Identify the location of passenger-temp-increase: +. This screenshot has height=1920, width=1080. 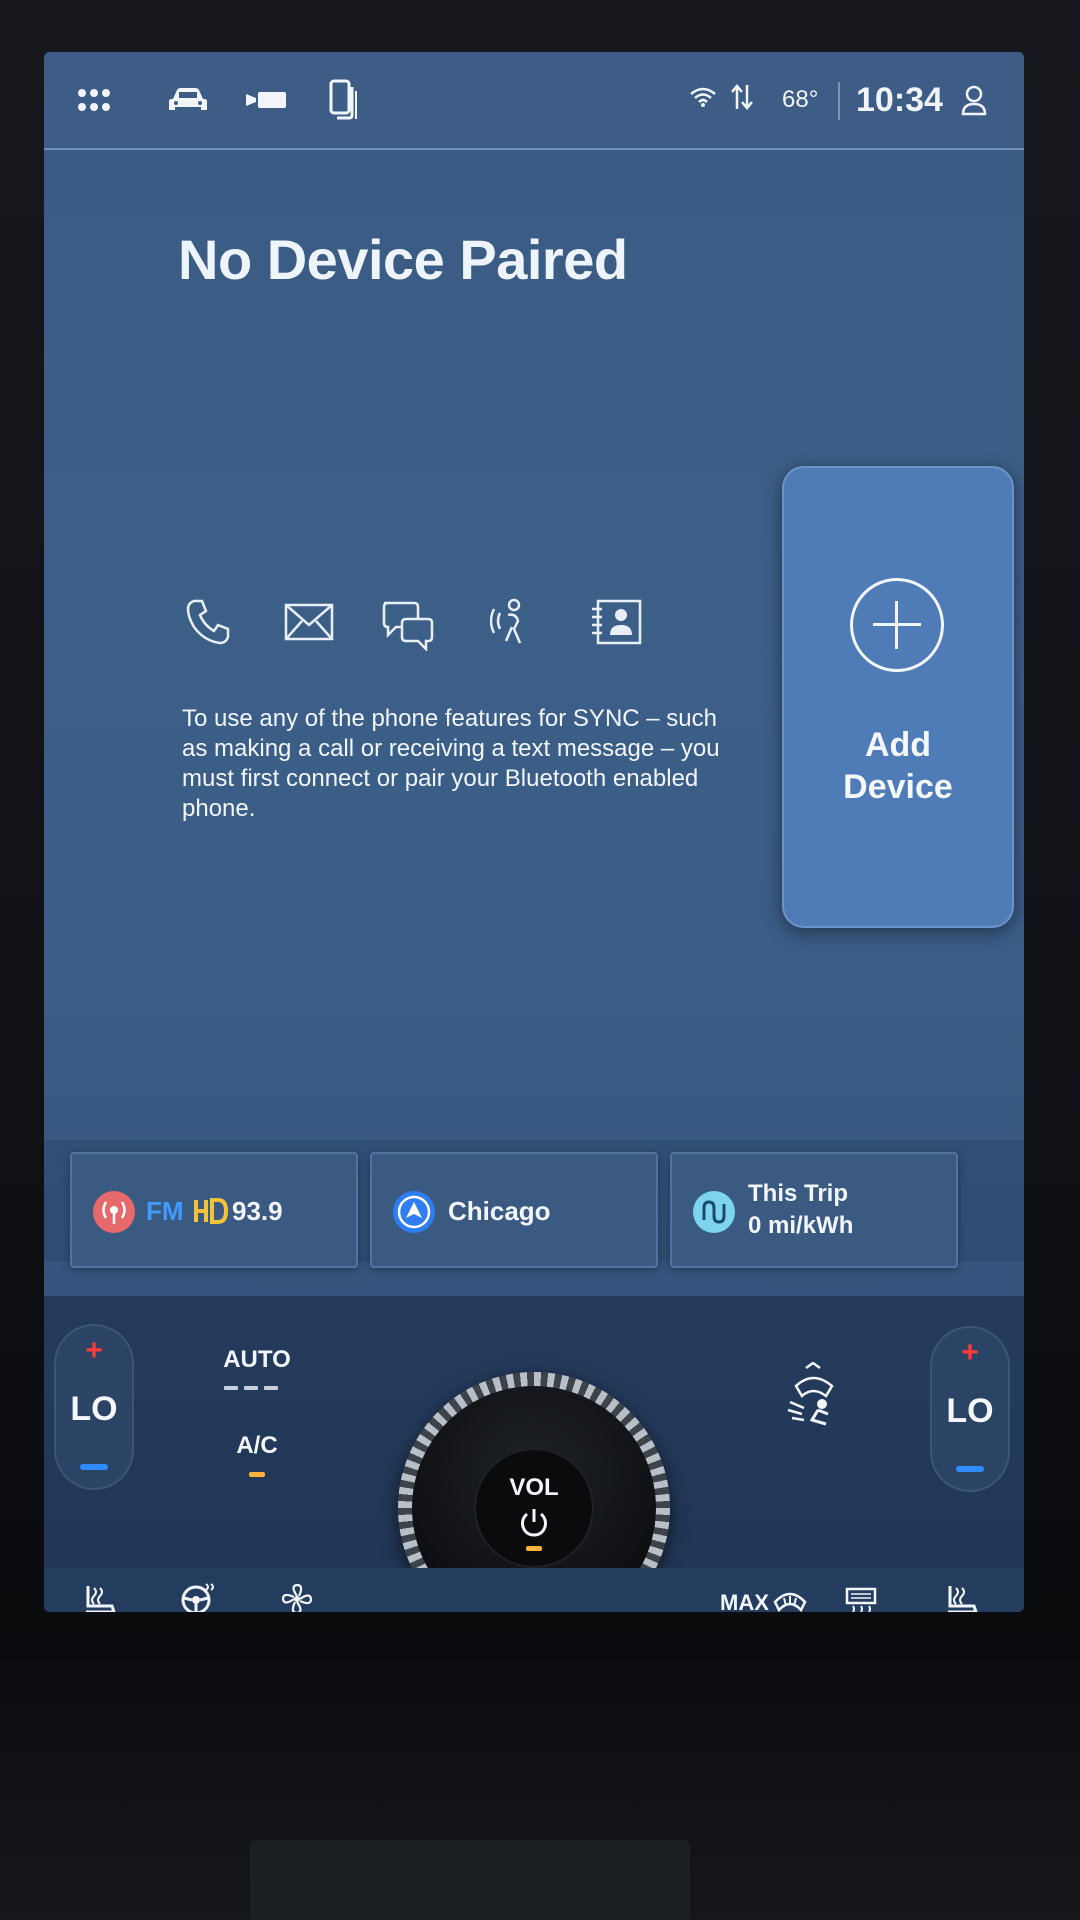
(970, 1353).